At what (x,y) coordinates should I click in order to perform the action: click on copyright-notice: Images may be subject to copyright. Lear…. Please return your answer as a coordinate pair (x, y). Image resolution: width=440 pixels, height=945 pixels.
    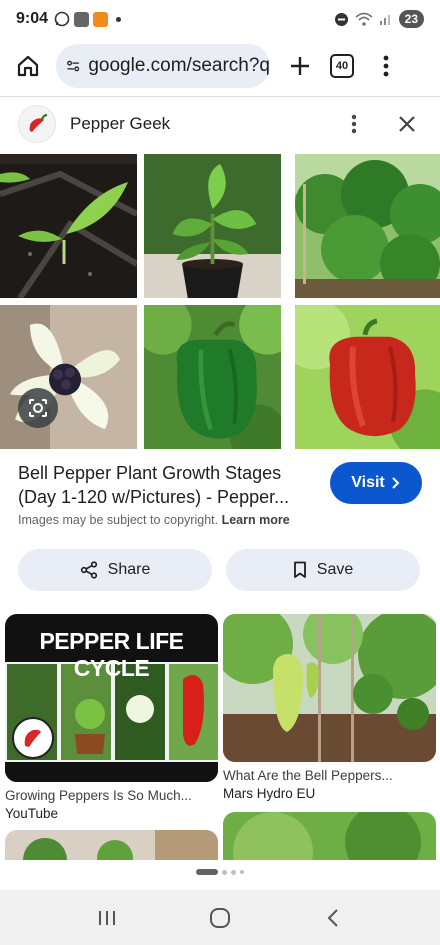
    Looking at the image, I should click on (154, 520).